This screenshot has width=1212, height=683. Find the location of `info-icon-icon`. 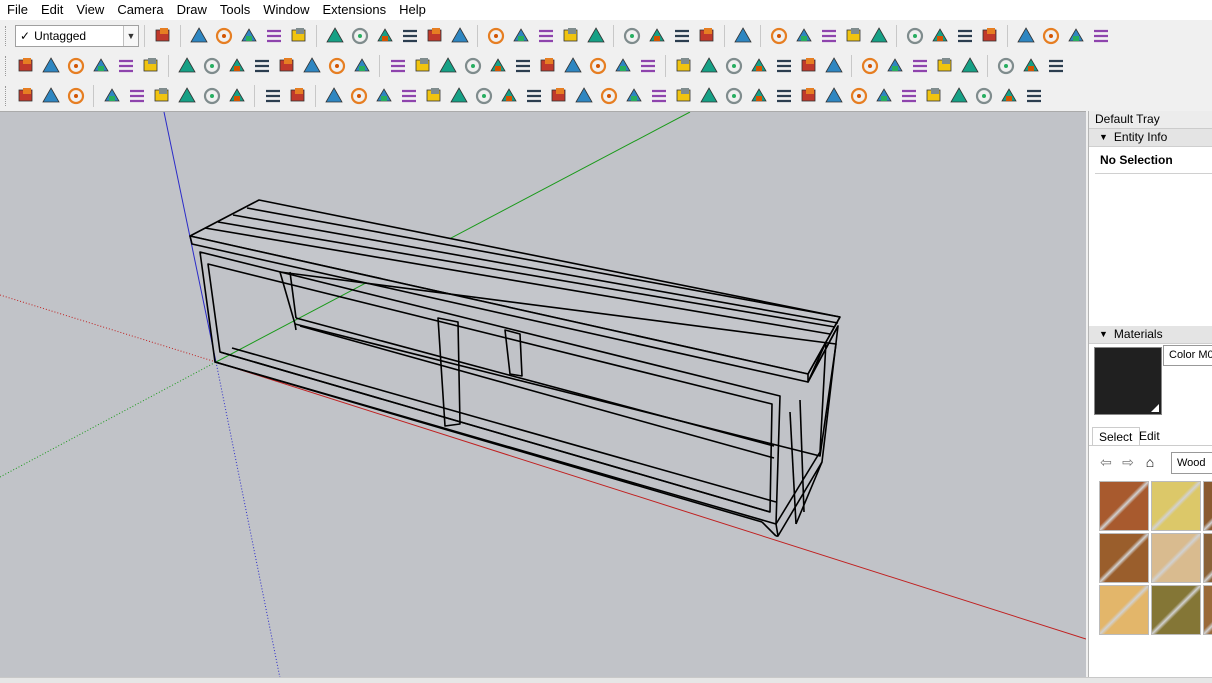

info-icon-icon is located at coordinates (298, 96).